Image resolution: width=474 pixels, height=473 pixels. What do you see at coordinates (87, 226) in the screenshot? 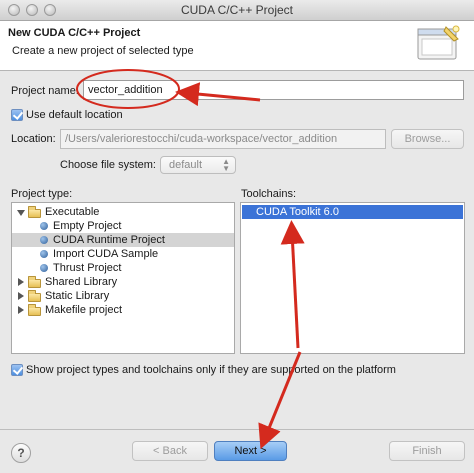
I see `tree-item-label: Empty Project` at bounding box center [87, 226].